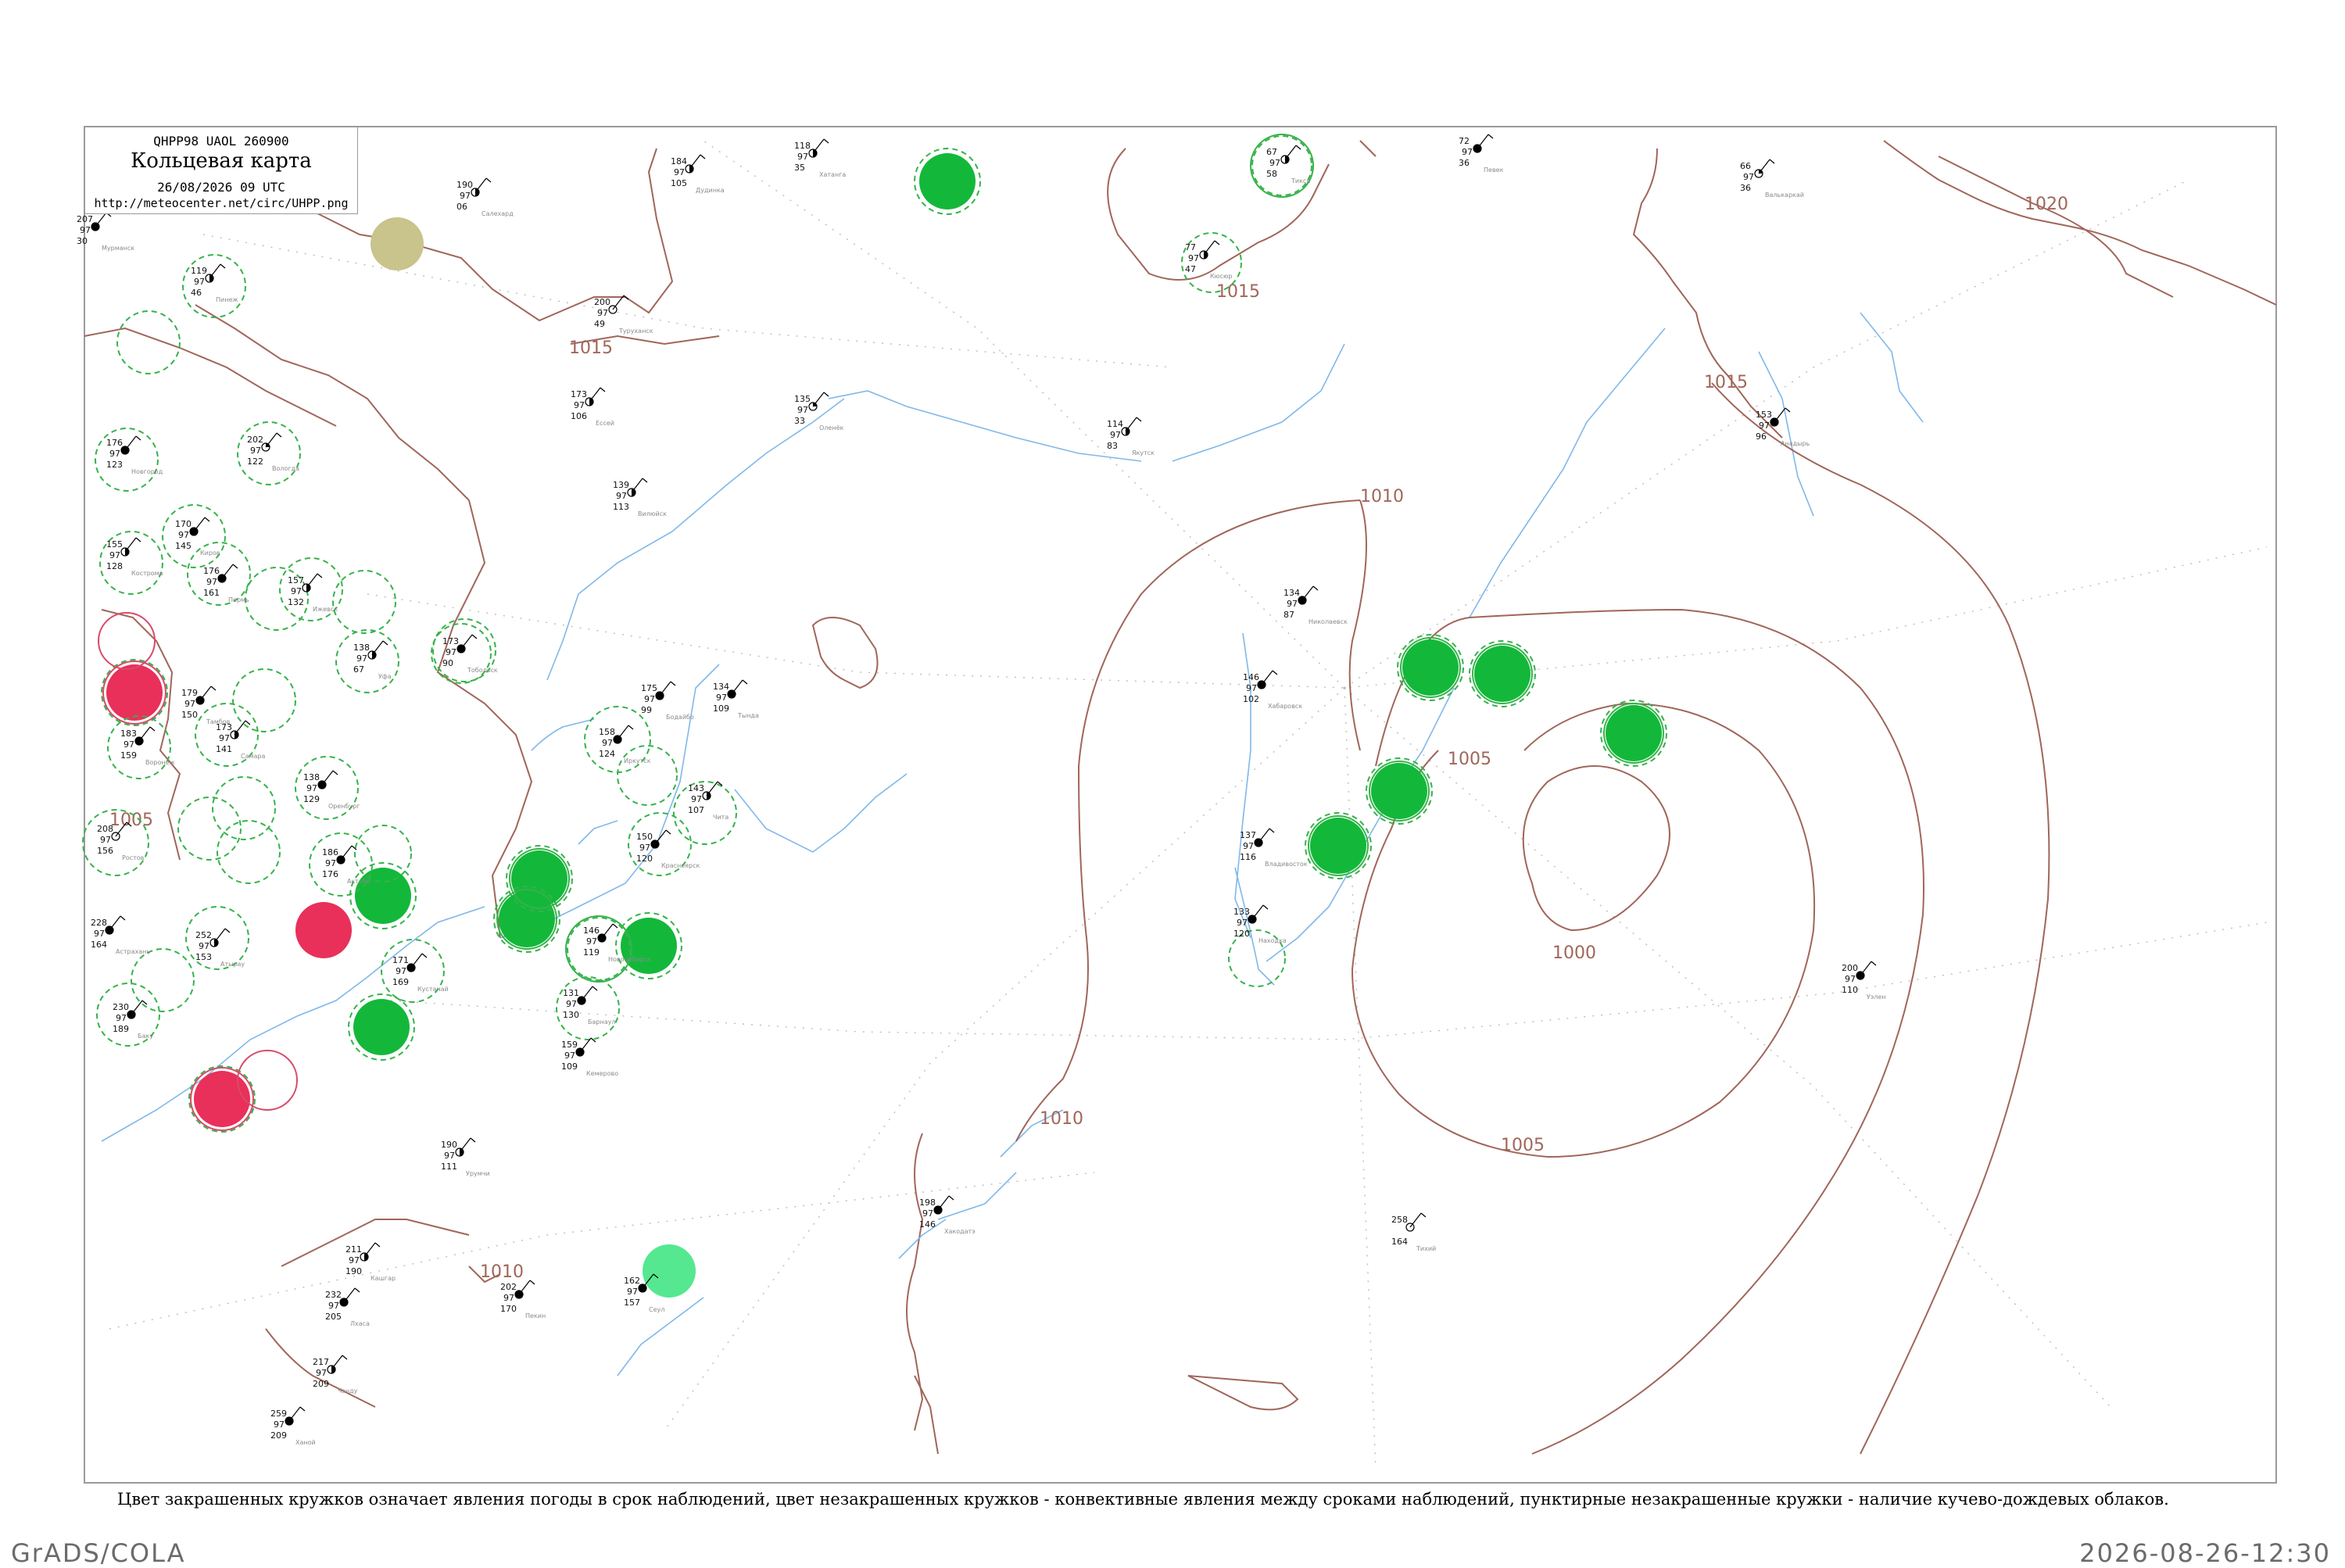  I want to click on station-dewpoint: 128, so click(115, 566).